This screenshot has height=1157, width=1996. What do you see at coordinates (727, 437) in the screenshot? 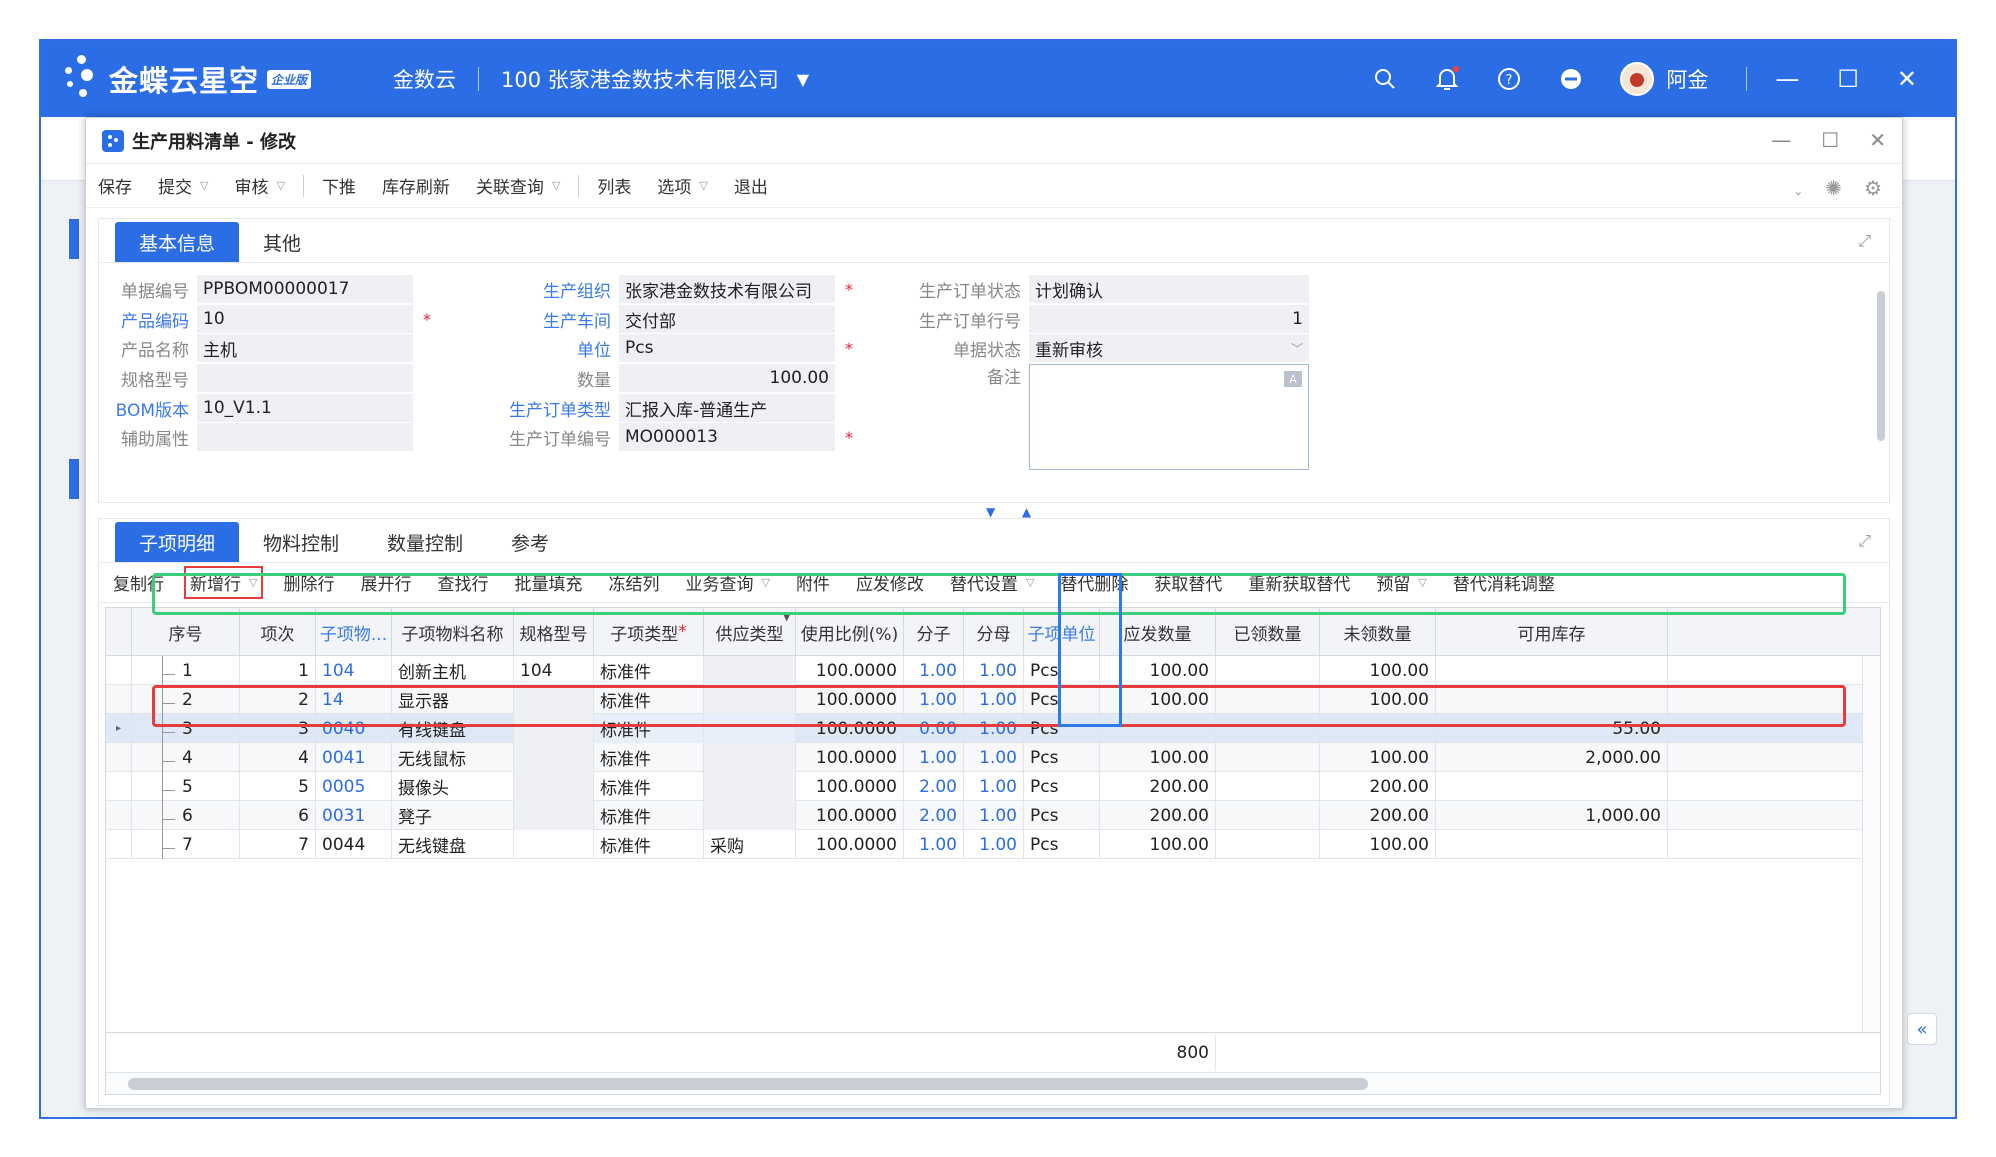
I see `mo-no-input: MO000013` at bounding box center [727, 437].